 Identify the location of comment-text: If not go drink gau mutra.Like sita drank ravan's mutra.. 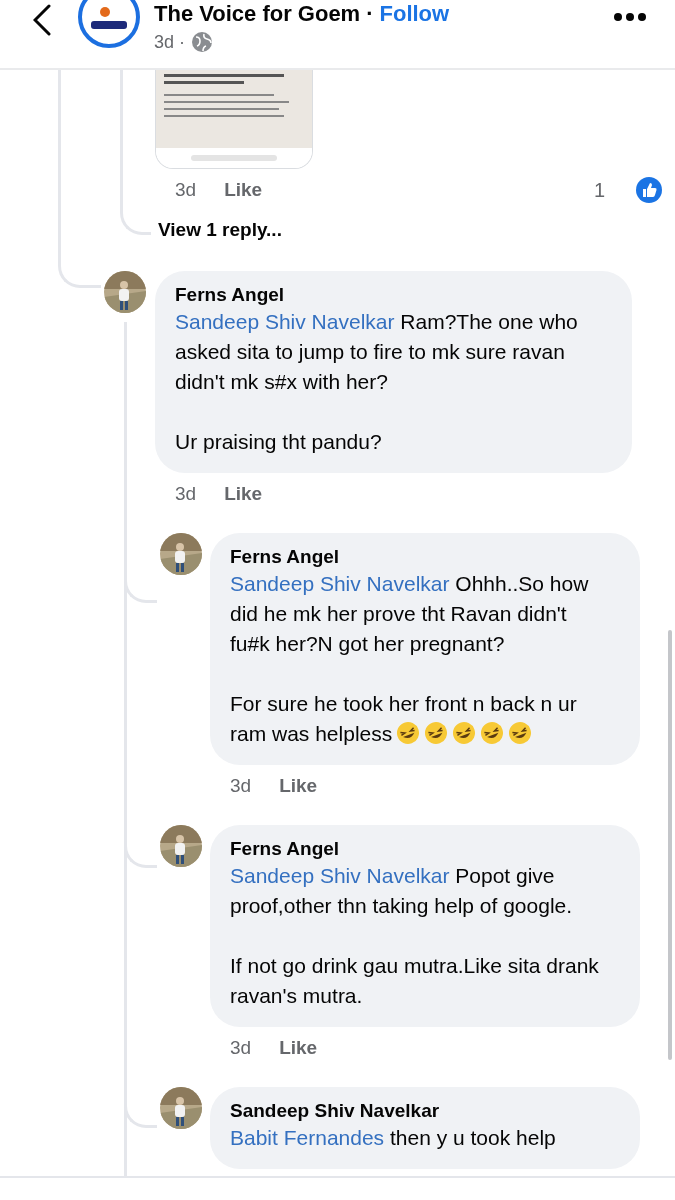
(415, 981).